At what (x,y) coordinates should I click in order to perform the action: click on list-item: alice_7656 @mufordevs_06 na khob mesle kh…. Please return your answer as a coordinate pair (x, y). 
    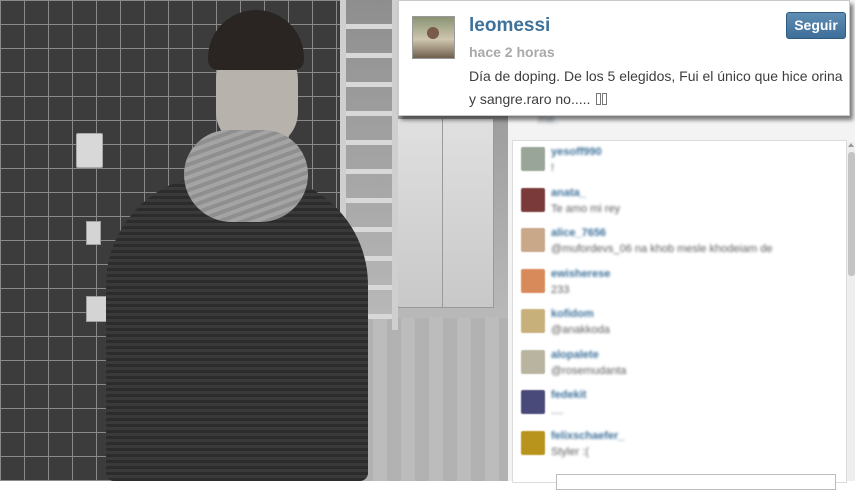
    Looking at the image, I should click on (679, 242).